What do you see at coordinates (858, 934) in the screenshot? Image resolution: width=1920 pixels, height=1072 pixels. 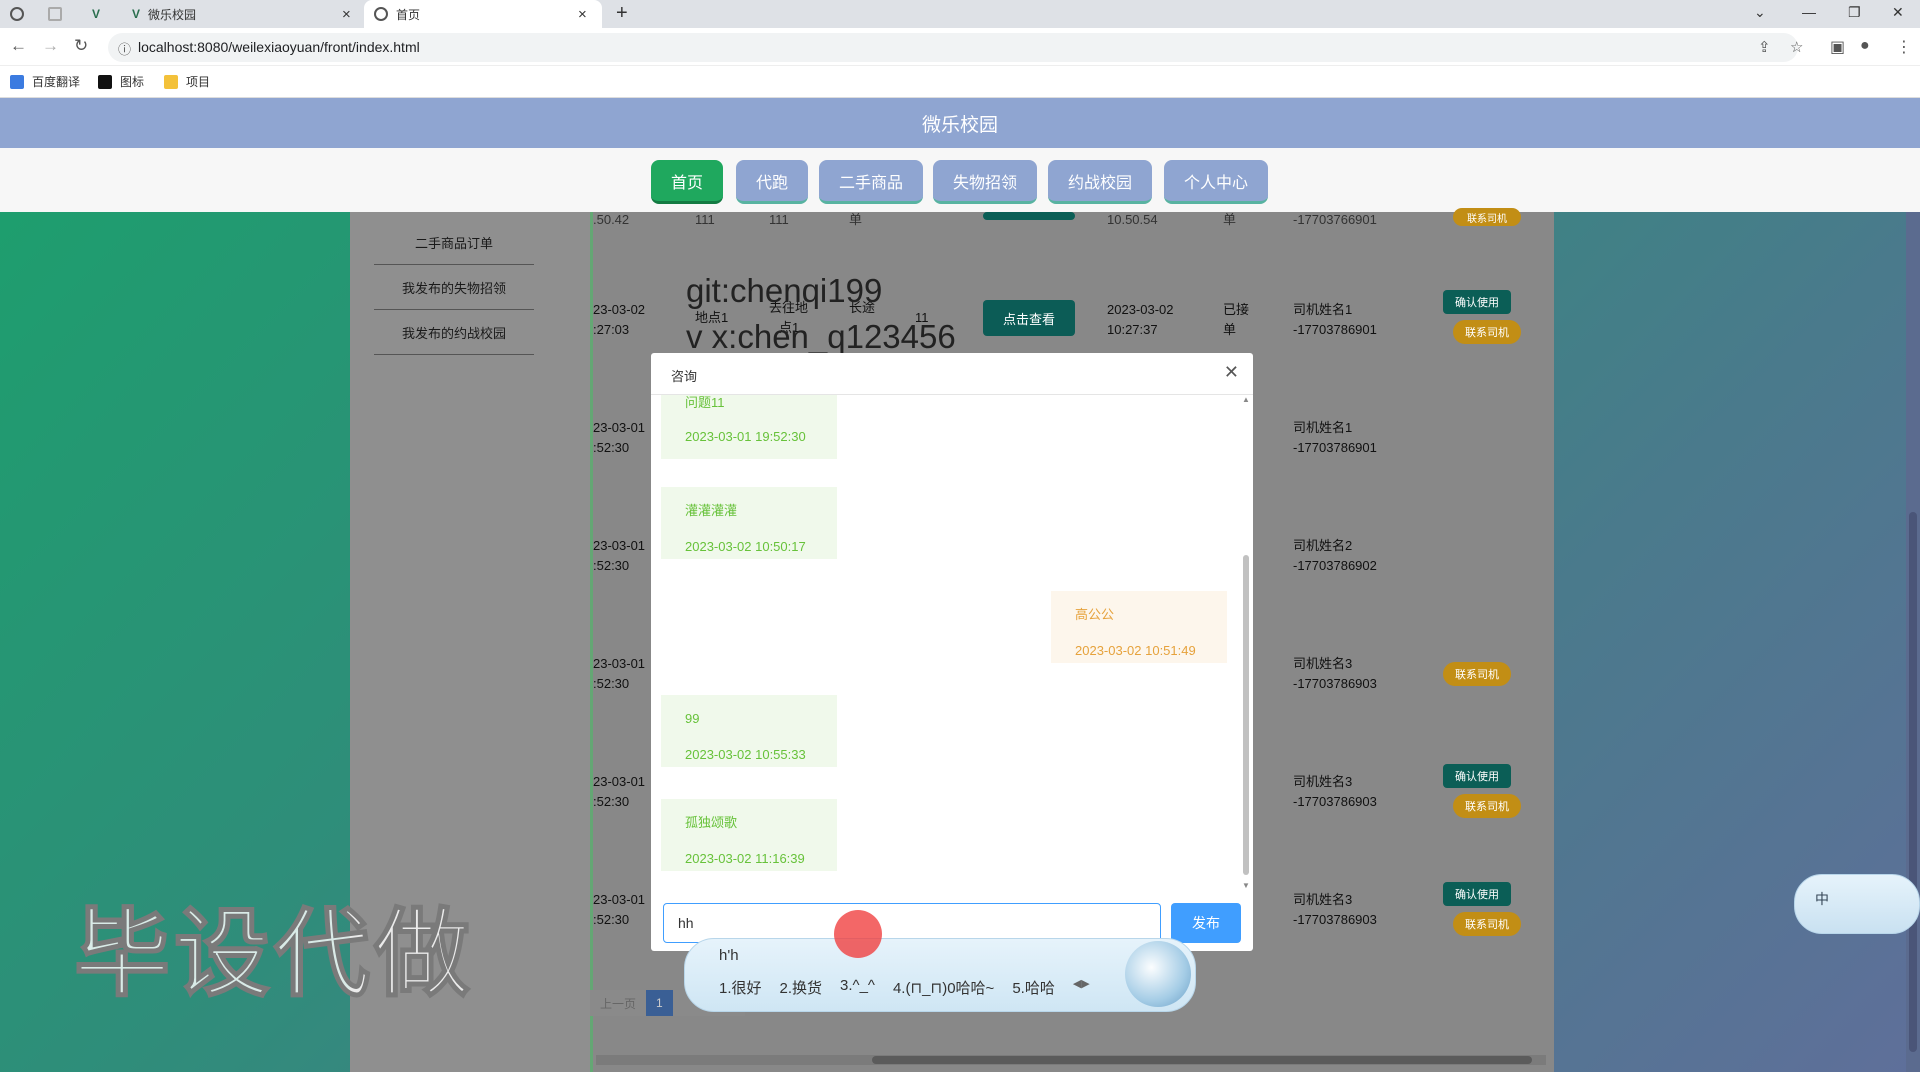 I see `mouse-cursor-highlight` at bounding box center [858, 934].